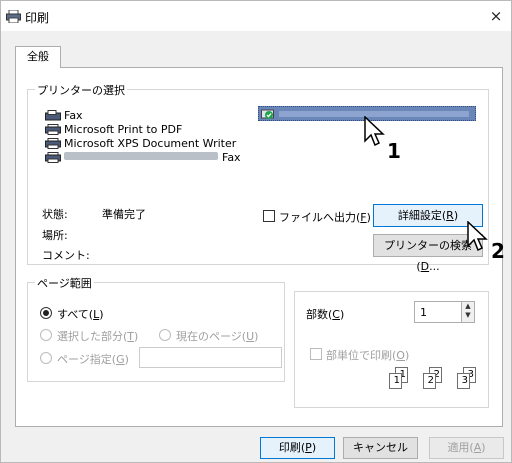 This screenshot has width=512, height=463. Describe the element at coordinates (297, 448) in the screenshot. I see `print-button: 印刷(P)` at that location.